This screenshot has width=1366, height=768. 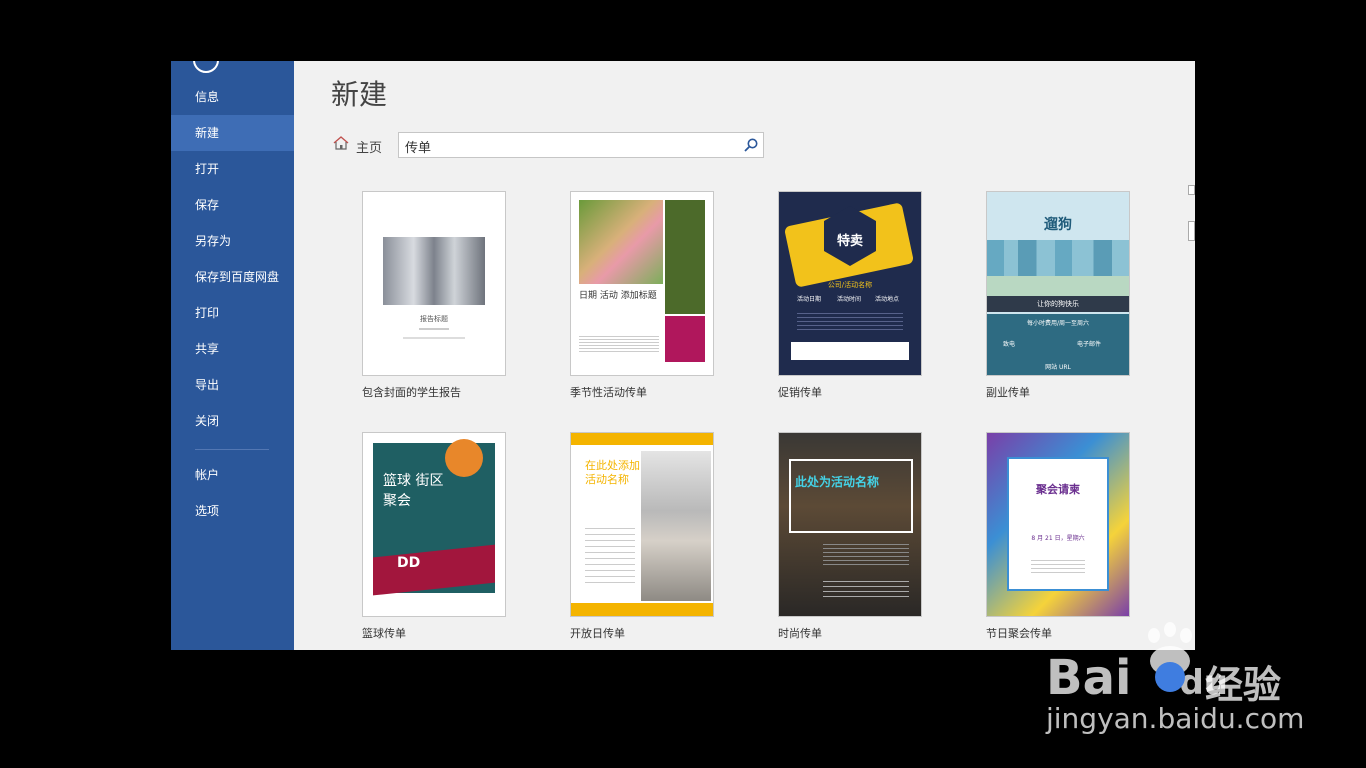 I want to click on dogs-area, so click(x=1058, y=287).